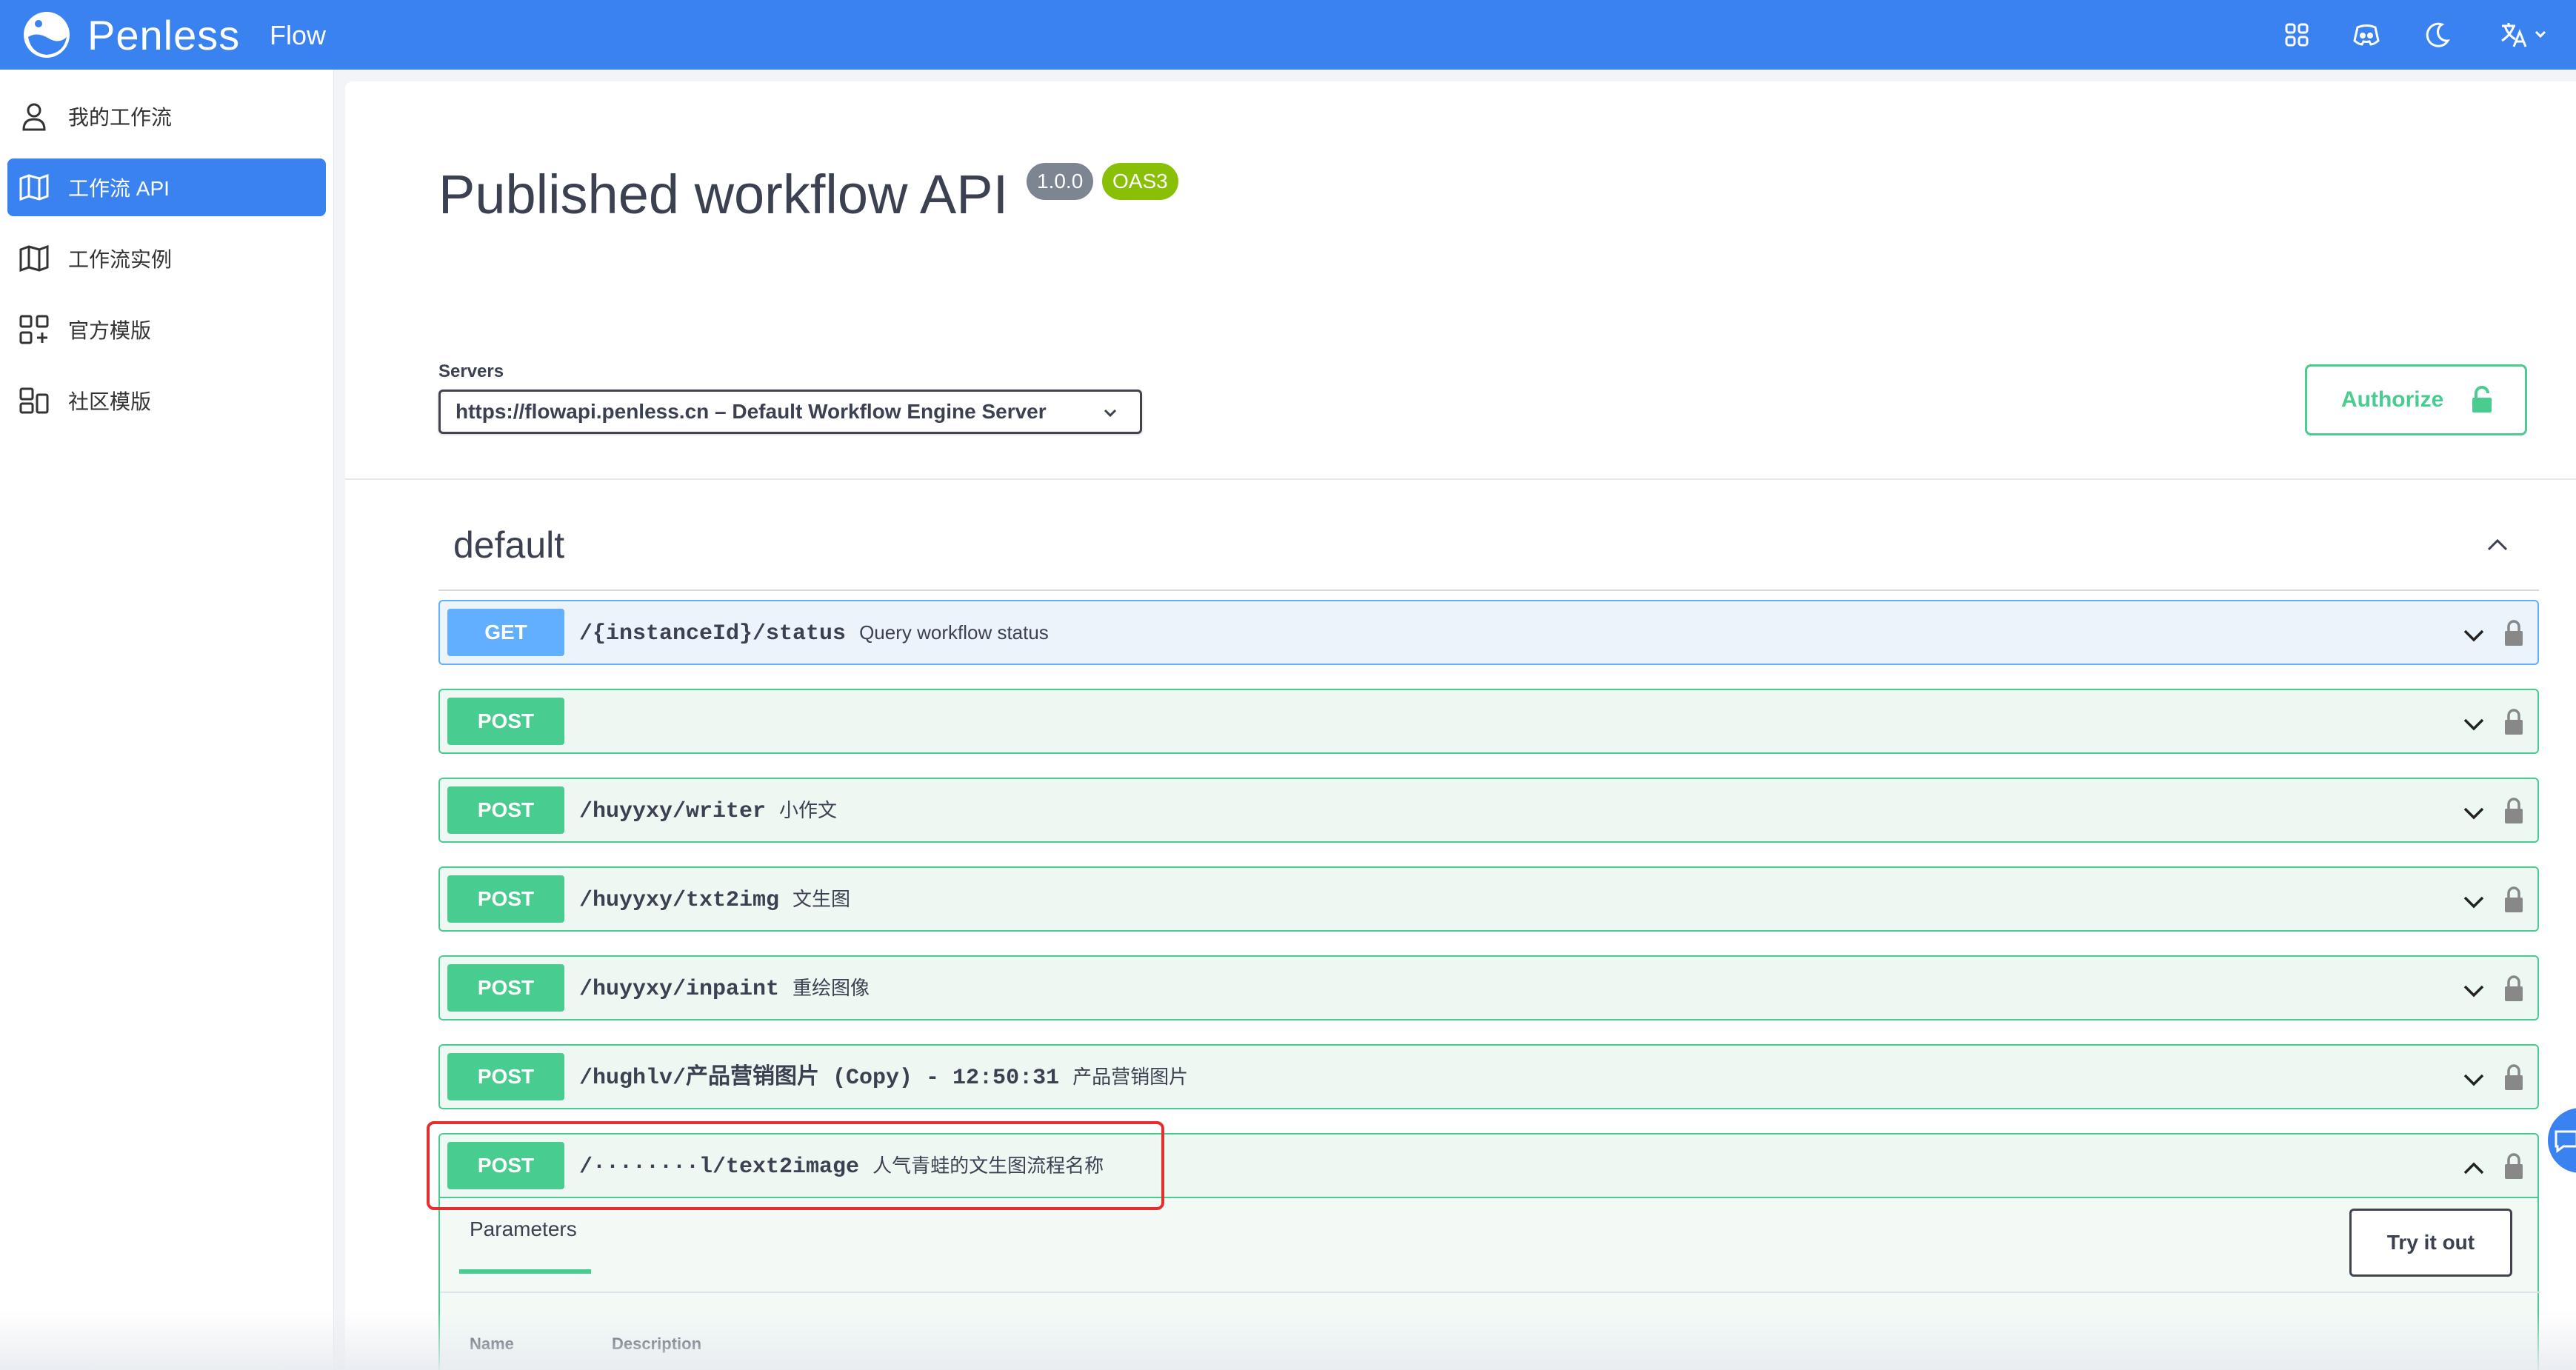  I want to click on operation-summary: Query workflow status, so click(954, 632).